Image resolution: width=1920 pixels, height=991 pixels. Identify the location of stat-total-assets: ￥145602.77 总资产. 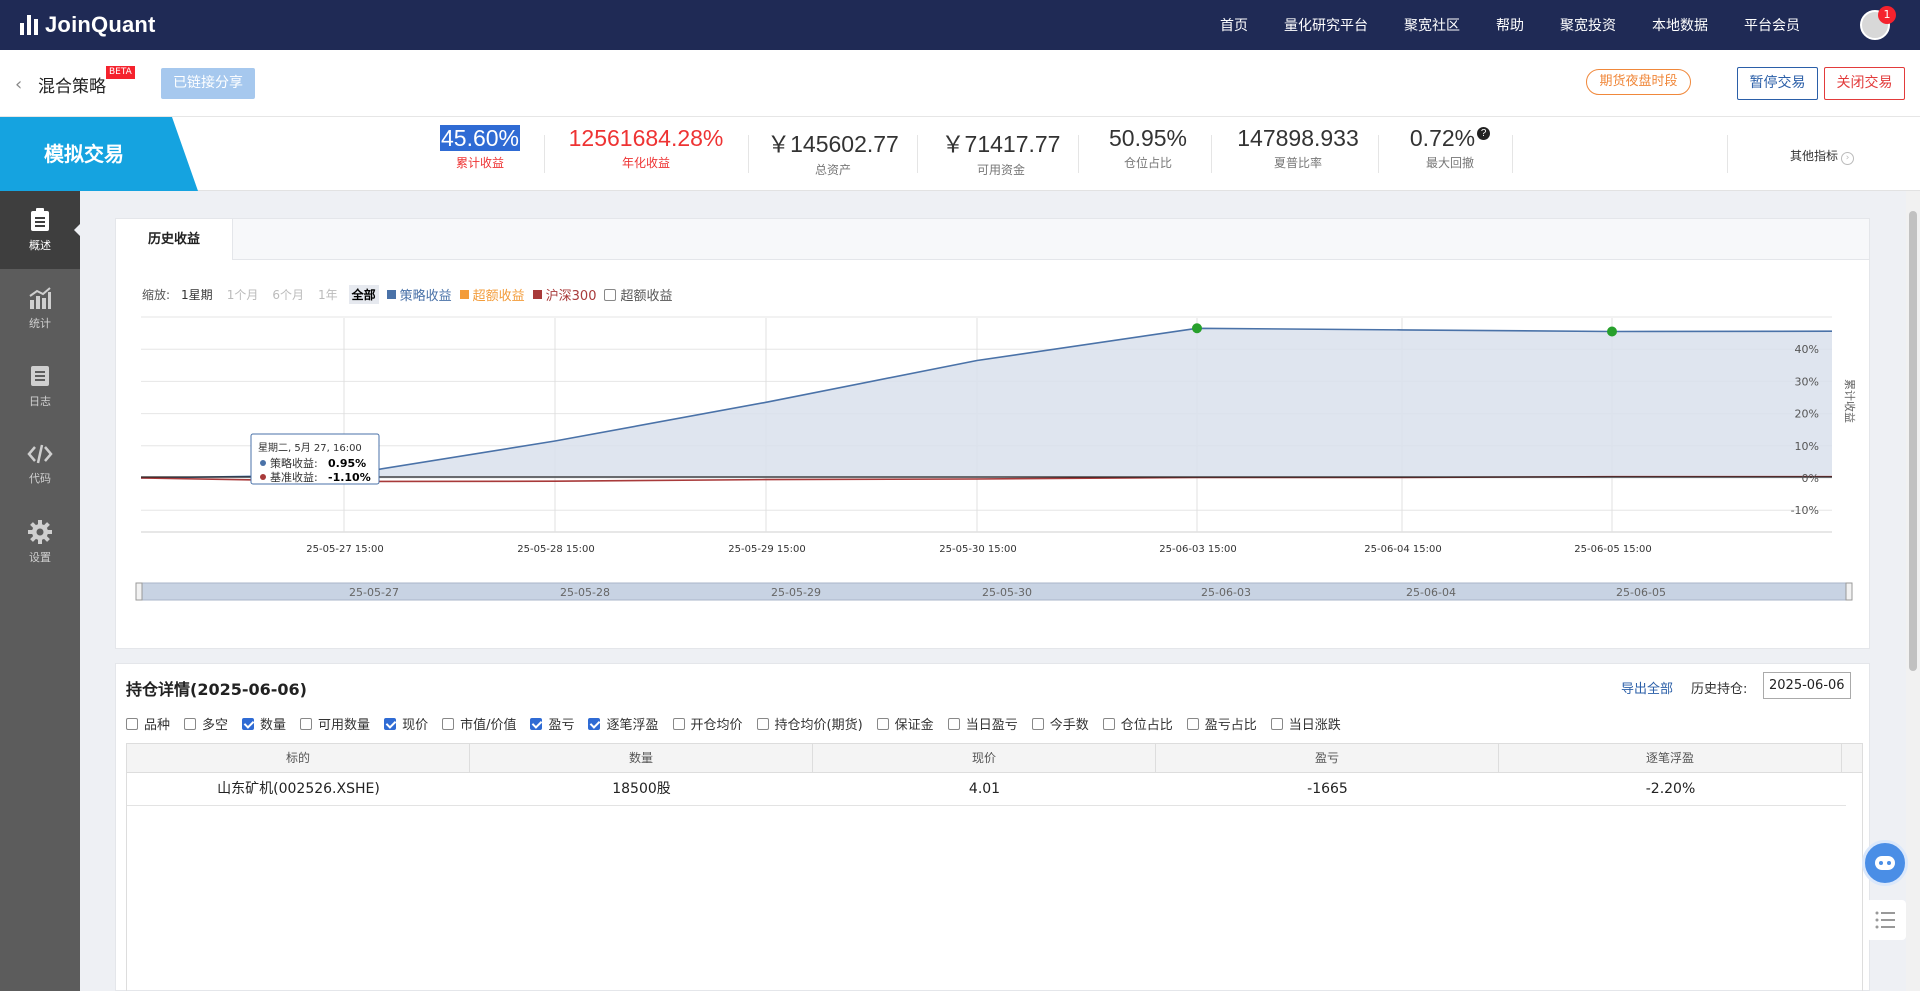
(833, 151).